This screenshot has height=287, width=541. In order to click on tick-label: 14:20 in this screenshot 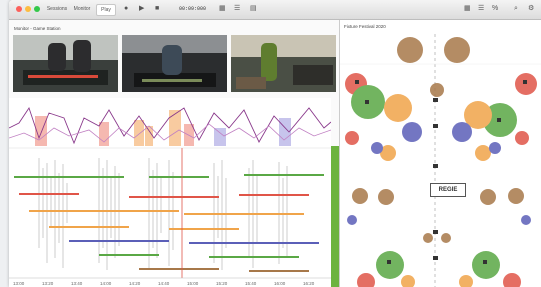, I will do `click(135, 283)`.